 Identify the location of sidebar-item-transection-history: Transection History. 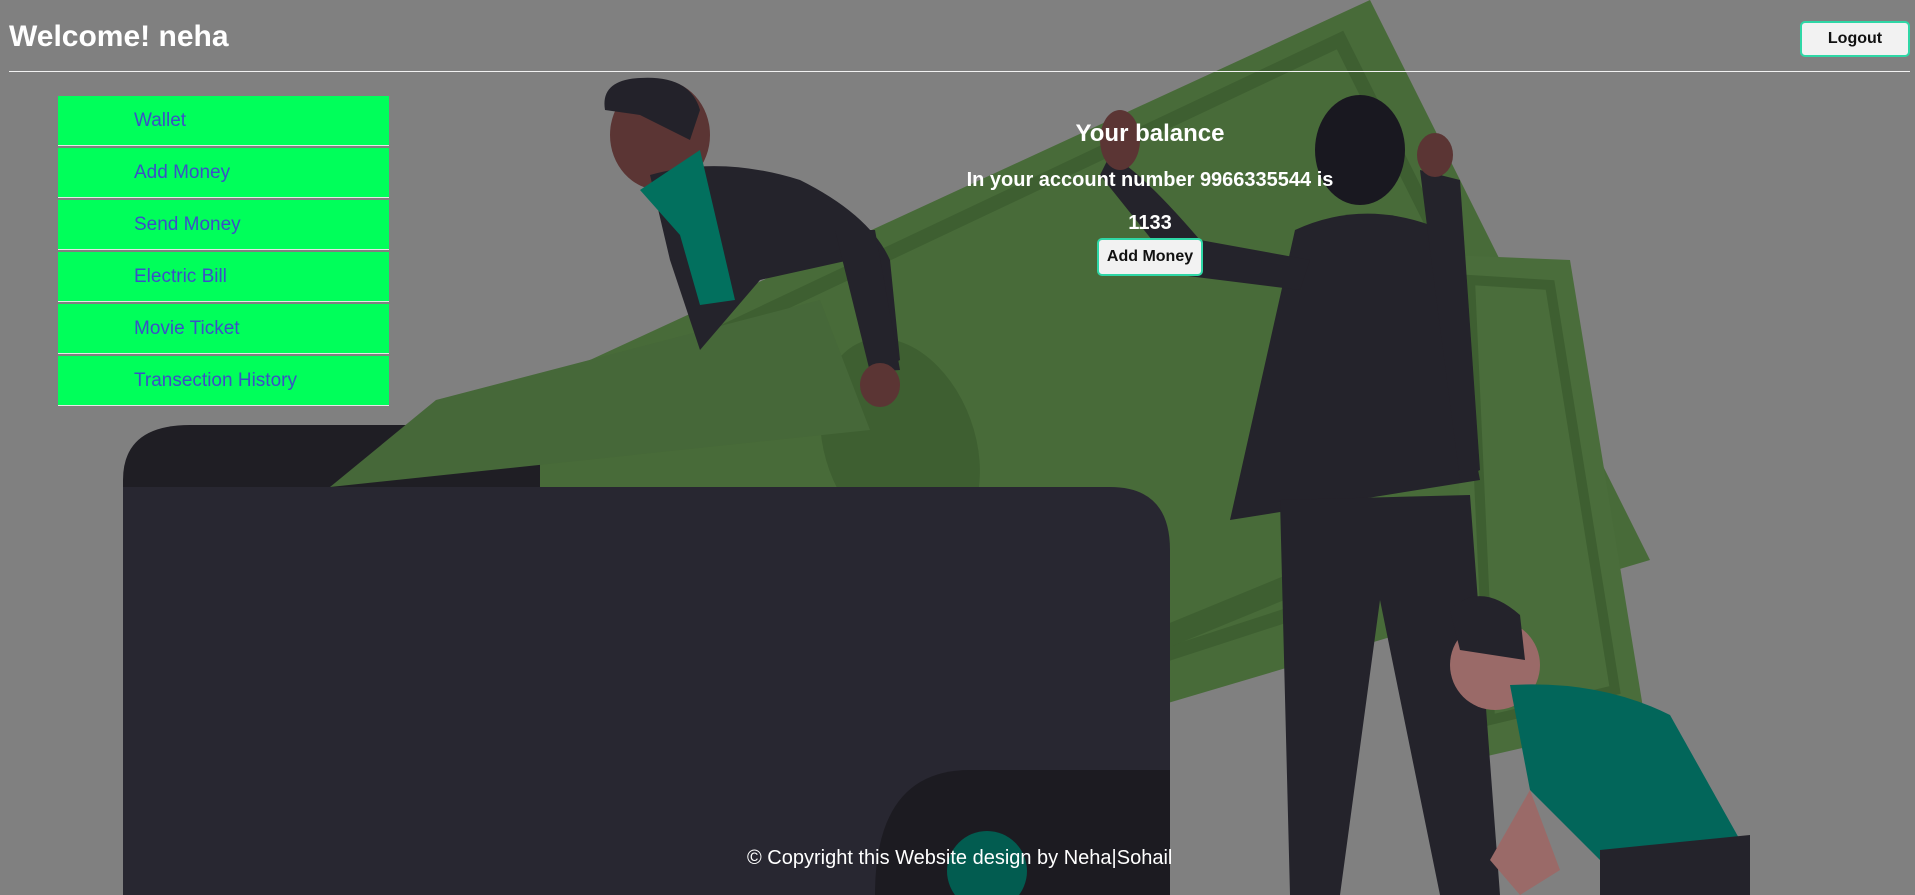
(223, 381).